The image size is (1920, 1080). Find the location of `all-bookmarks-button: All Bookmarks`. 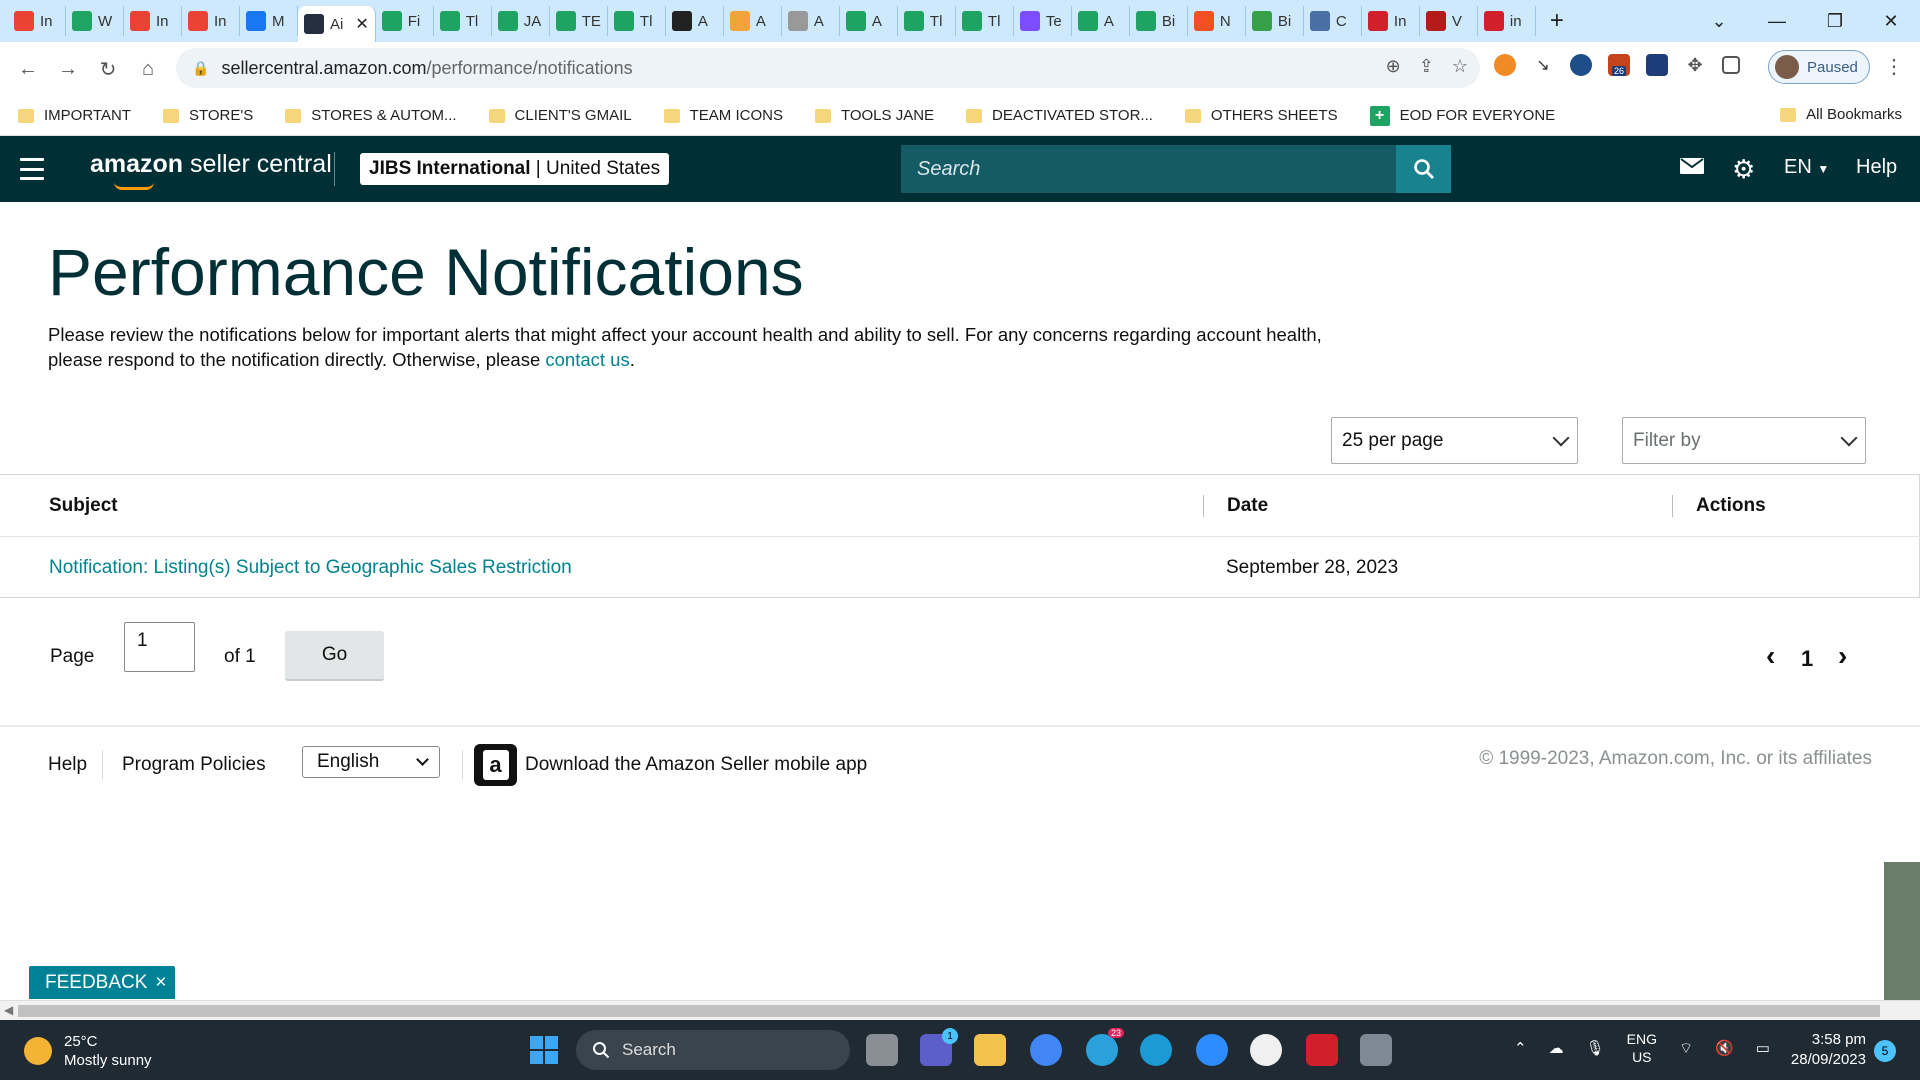

all-bookmarks-button: All Bookmarks is located at coordinates (1841, 114).